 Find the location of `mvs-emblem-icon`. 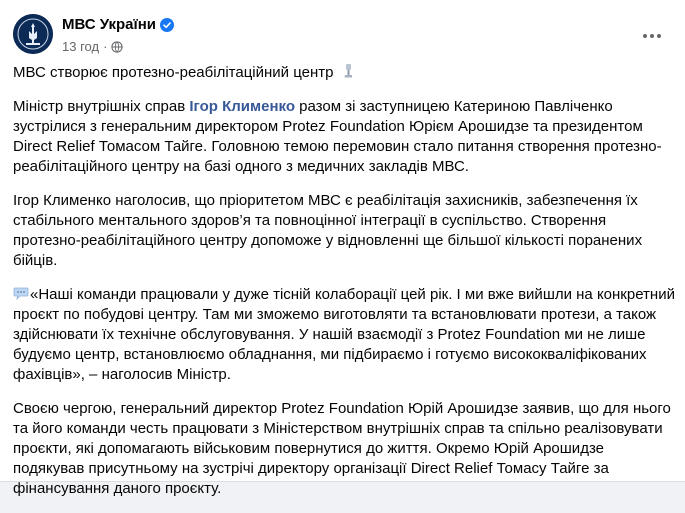

mvs-emblem-icon is located at coordinates (33, 34).